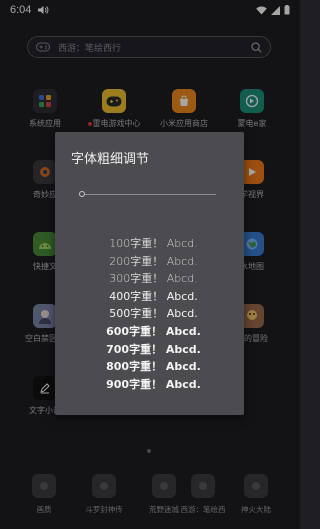 The width and height of the screenshot is (320, 529). Describe the element at coordinates (82, 194) in the screenshot. I see `slider-thumb` at that location.